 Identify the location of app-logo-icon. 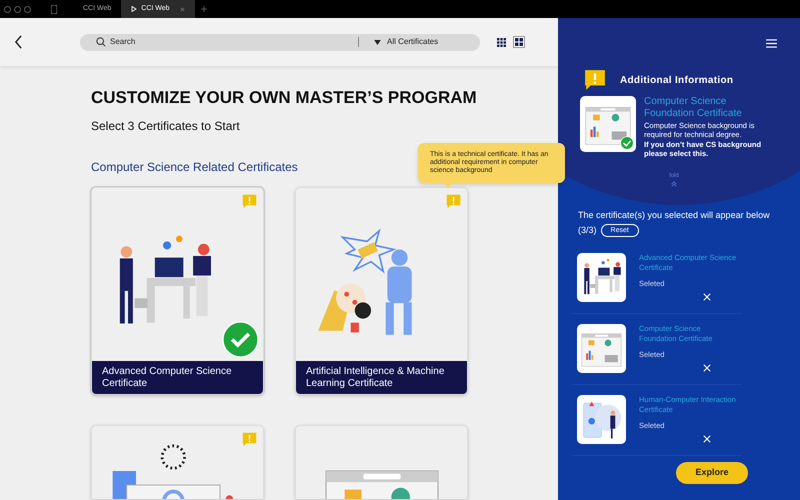
(54, 9).